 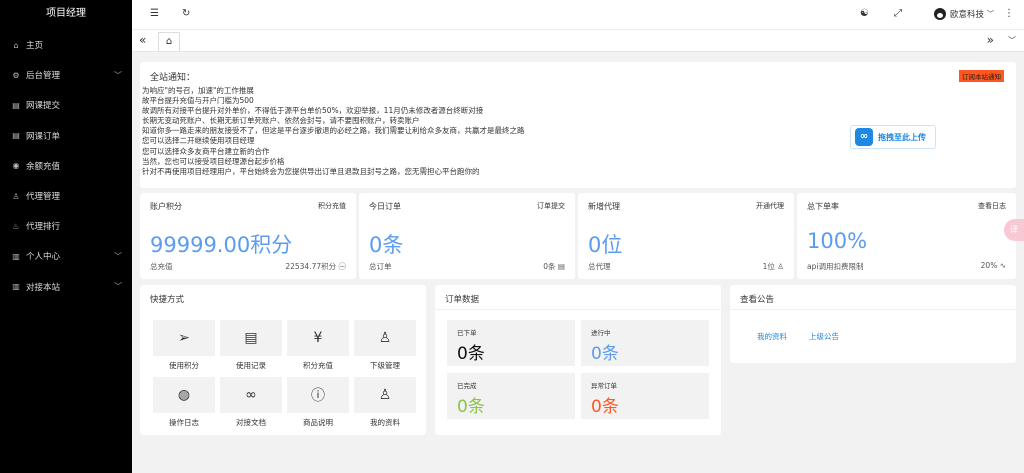 I want to click on order-stat-placed: 已下单 0条, so click(x=511, y=343).